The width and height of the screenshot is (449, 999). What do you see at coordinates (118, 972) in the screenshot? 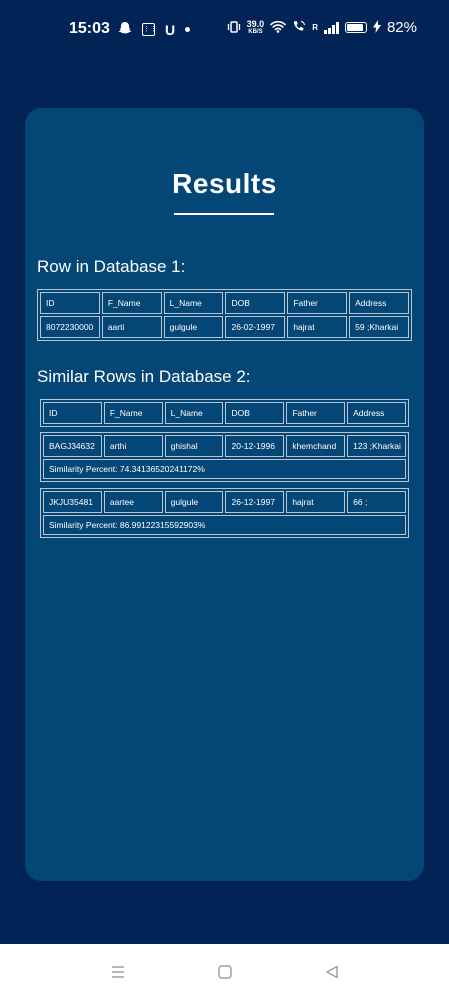
I see `menu-lines-icon` at bounding box center [118, 972].